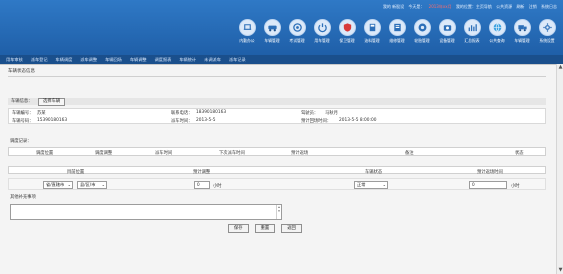 This screenshot has width=563, height=274. Describe the element at coordinates (277, 76) in the screenshot. I see `divider` at that location.